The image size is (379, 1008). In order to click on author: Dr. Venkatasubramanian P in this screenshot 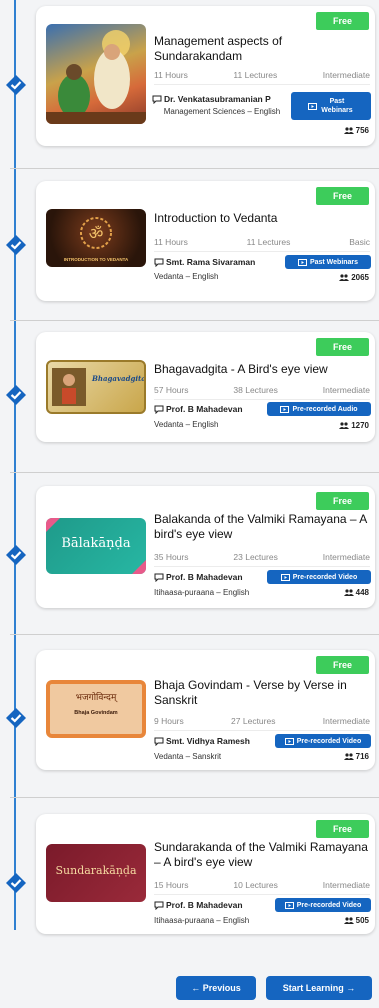, I will do `click(211, 99)`.